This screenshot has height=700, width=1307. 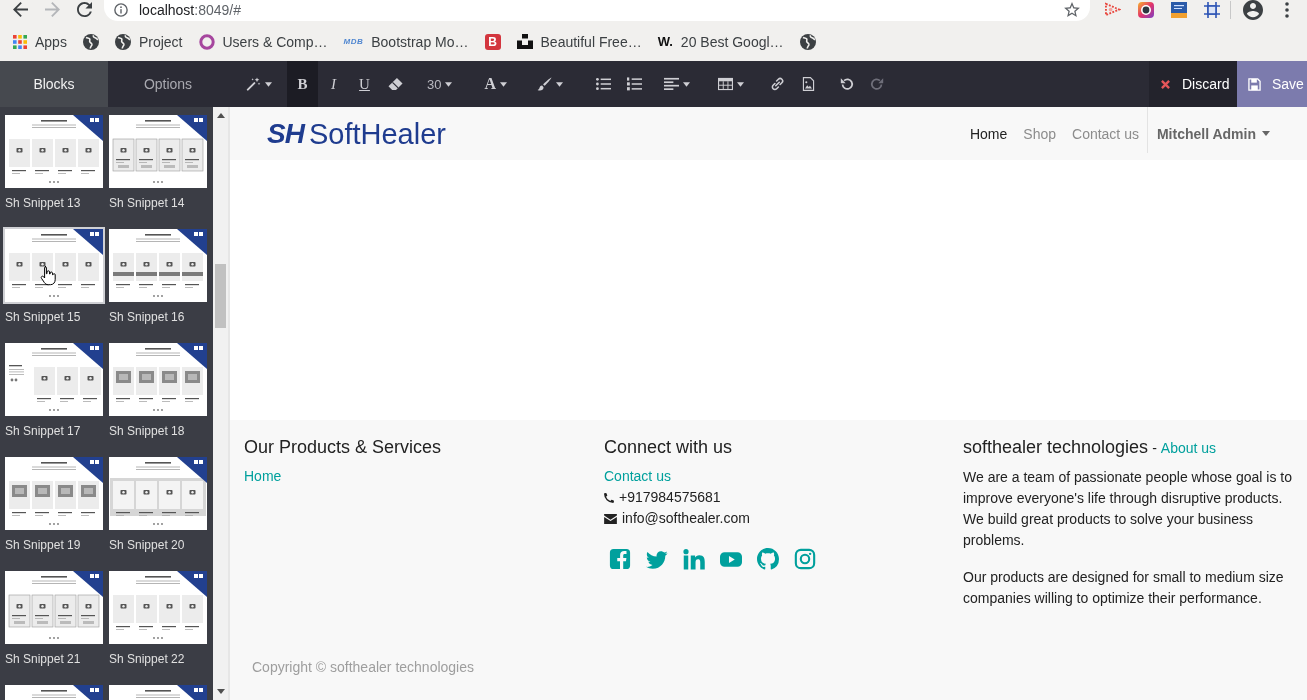 What do you see at coordinates (364, 84) in the screenshot?
I see `underline-button: U` at bounding box center [364, 84].